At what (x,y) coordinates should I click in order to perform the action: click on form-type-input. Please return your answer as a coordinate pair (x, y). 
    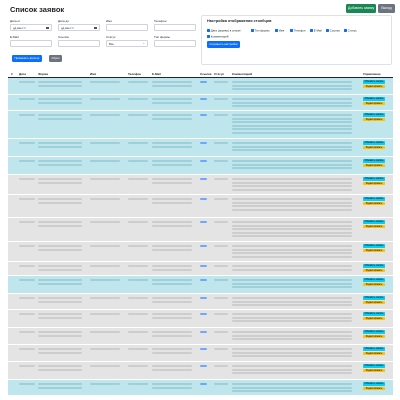
    Looking at the image, I should click on (175, 43).